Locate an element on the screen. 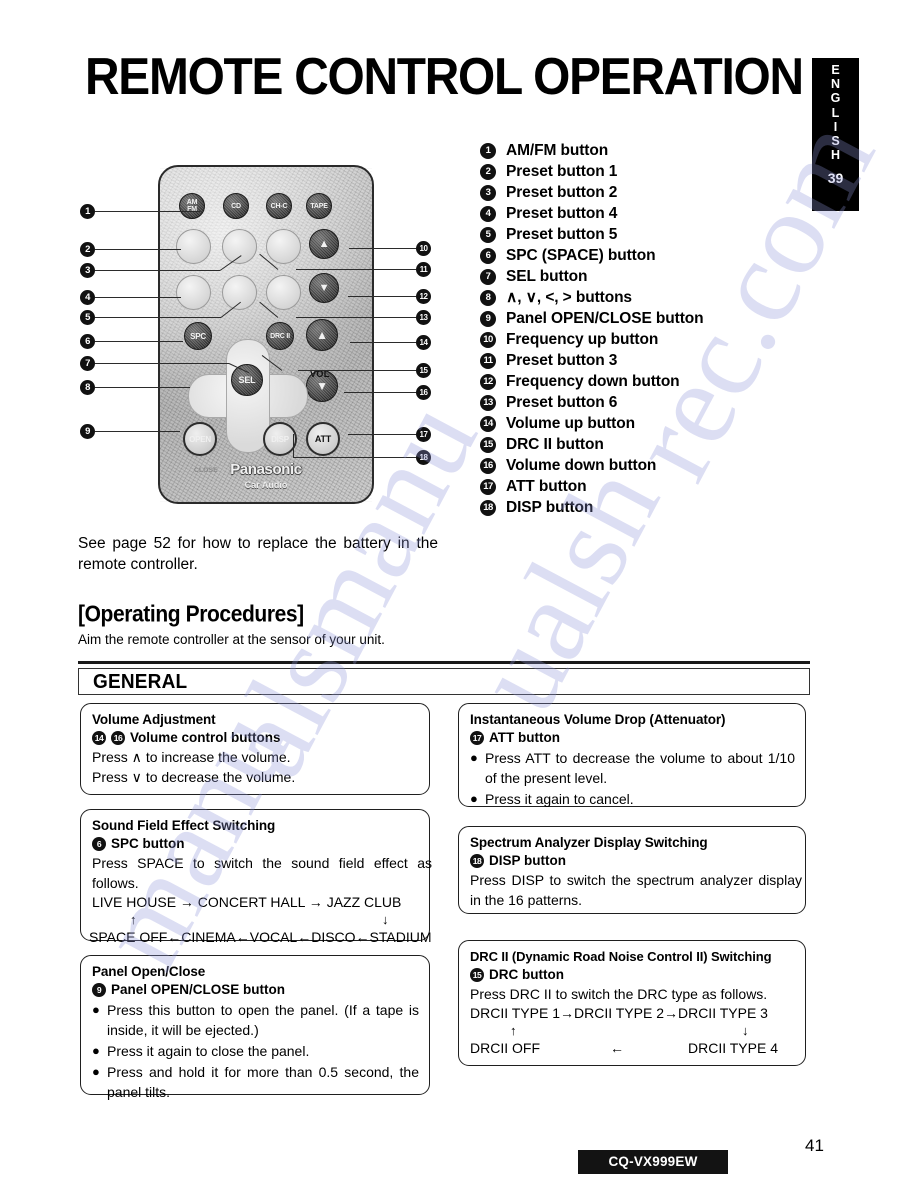  legend-item: 5 Preset button 5 is located at coordinates (645, 234).